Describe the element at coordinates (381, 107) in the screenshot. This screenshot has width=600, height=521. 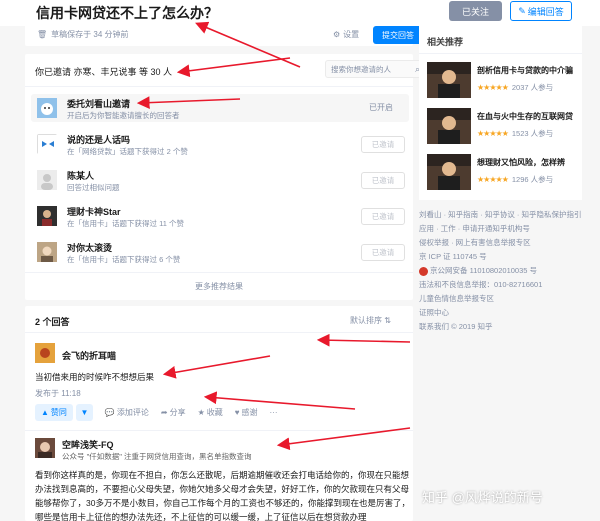
I see `auto-invite-status: 已开启` at that location.